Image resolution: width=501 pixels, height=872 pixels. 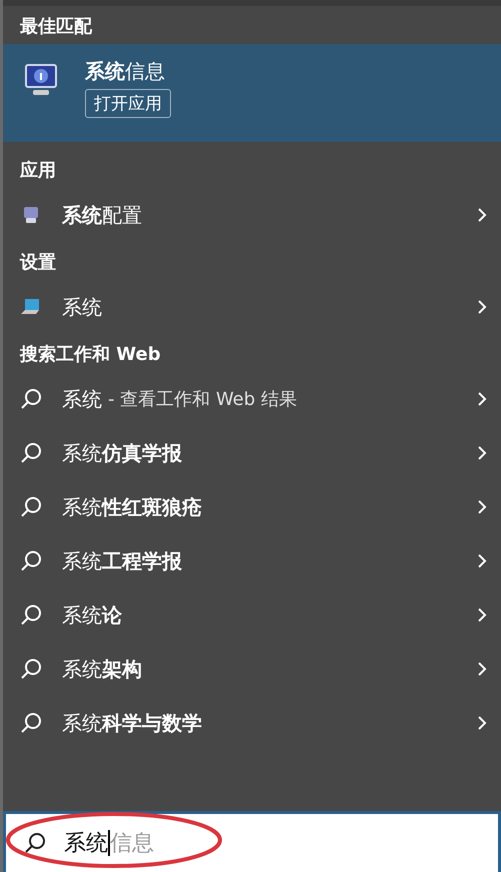 I want to click on result-row: 系统, so click(x=252, y=307).